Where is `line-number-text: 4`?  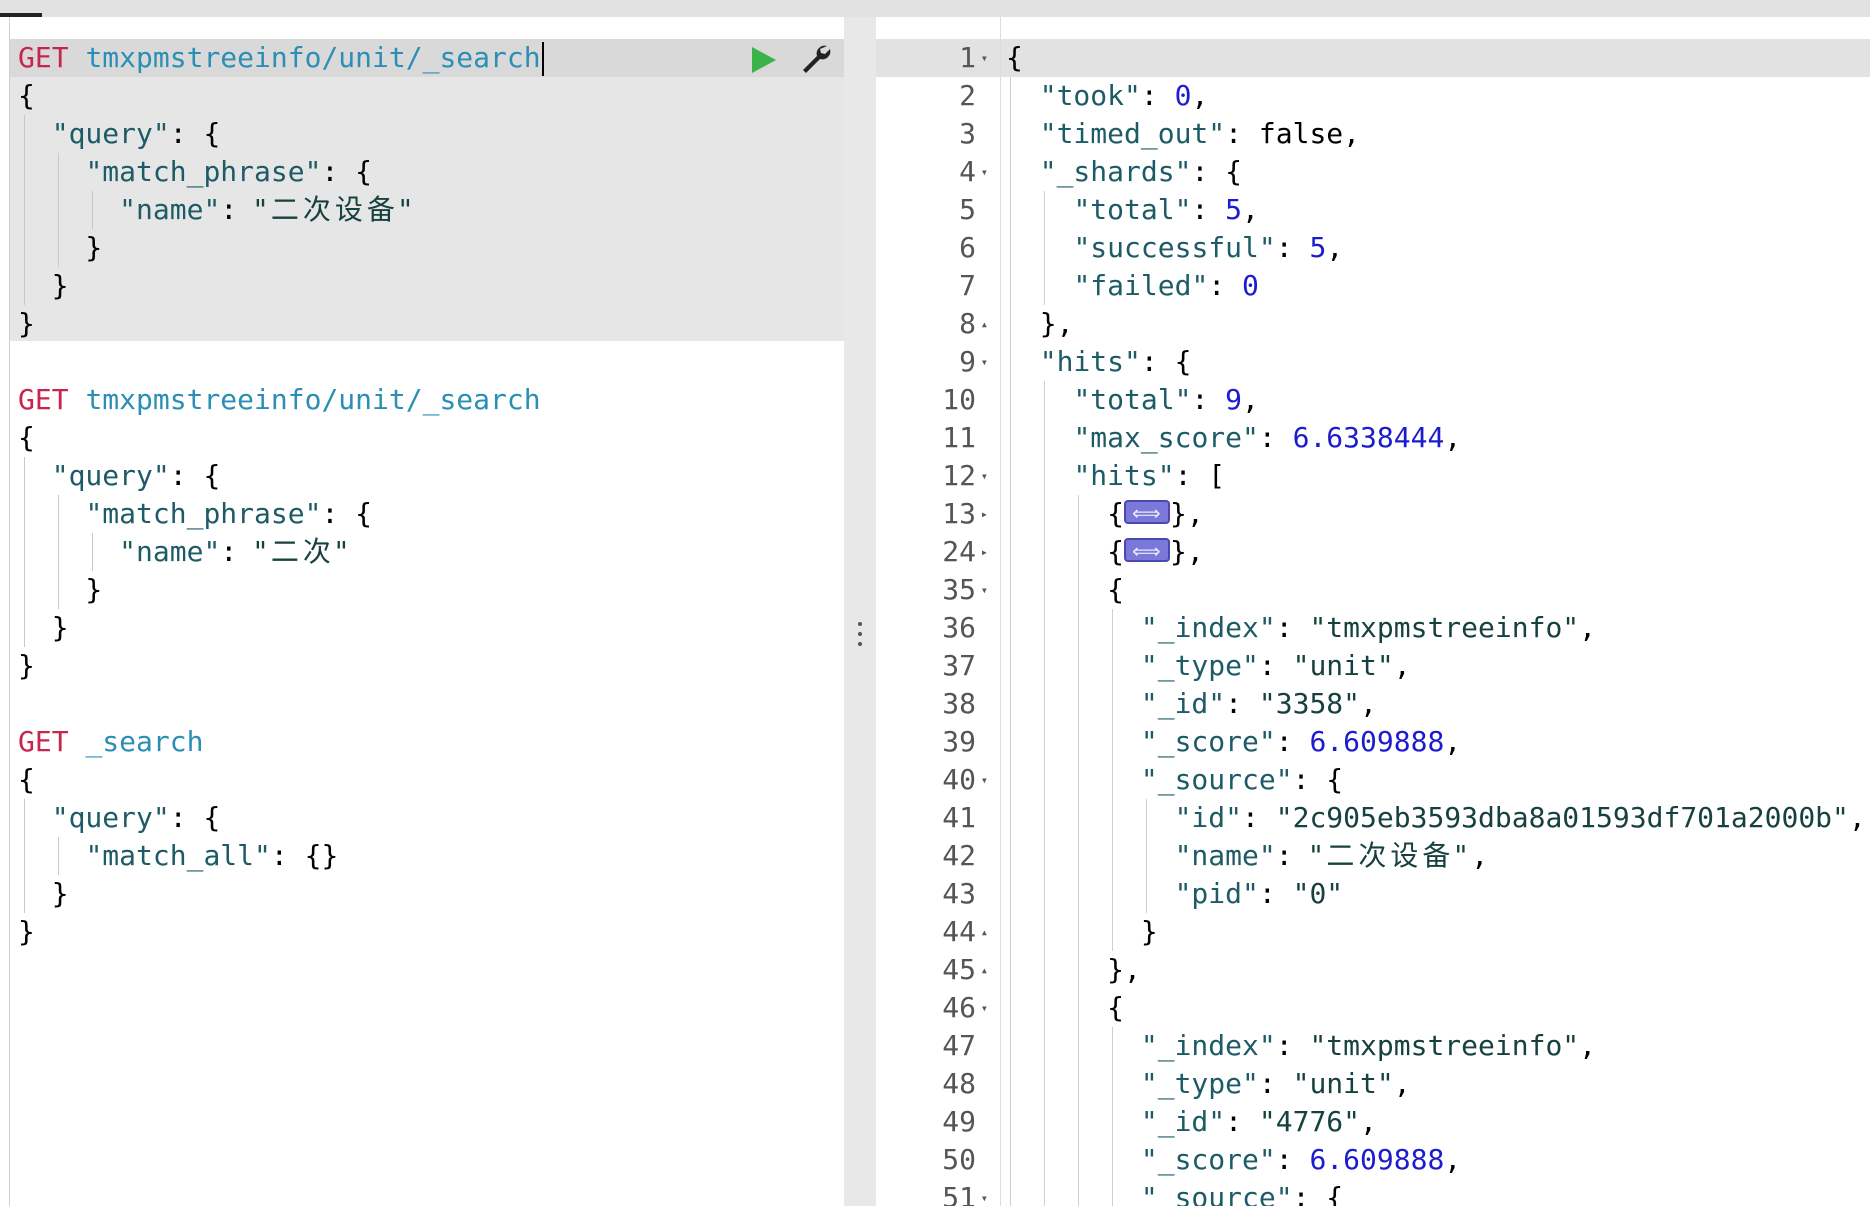 line-number-text: 4 is located at coordinates (967, 171).